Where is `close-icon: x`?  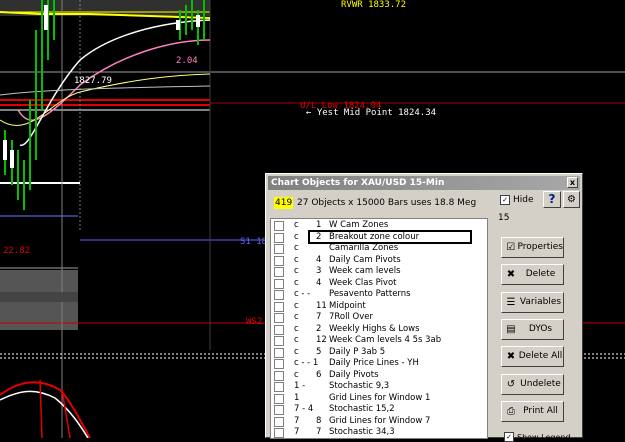
close-icon: x is located at coordinates (572, 182).